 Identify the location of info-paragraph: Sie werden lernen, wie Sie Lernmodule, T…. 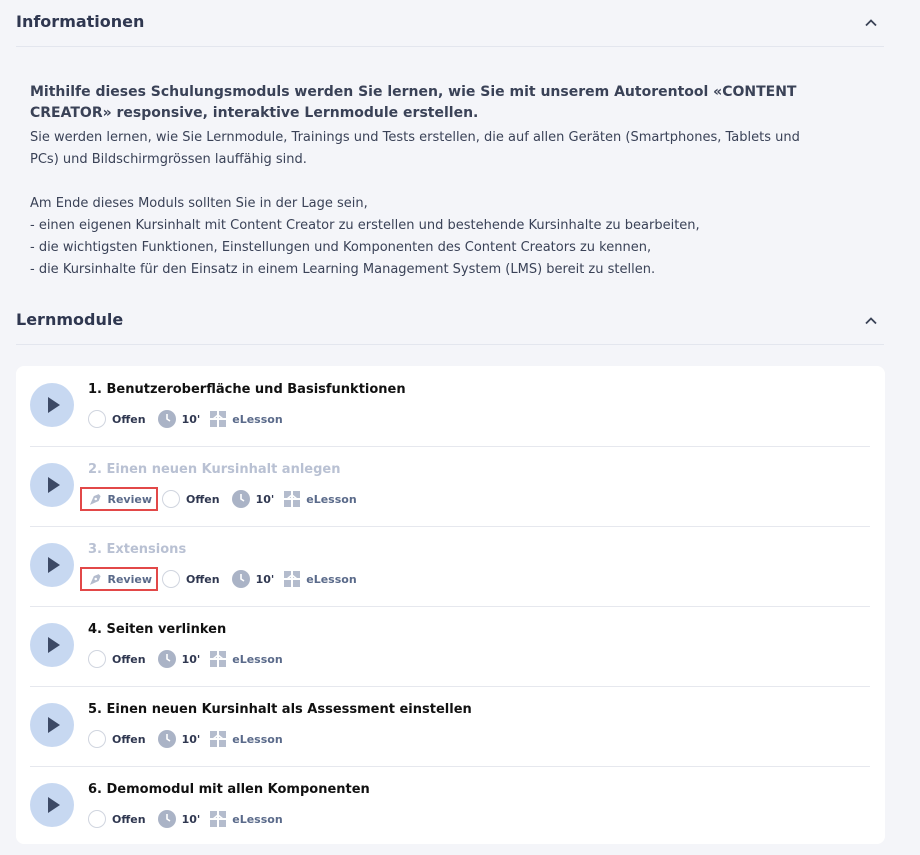
(415, 148).